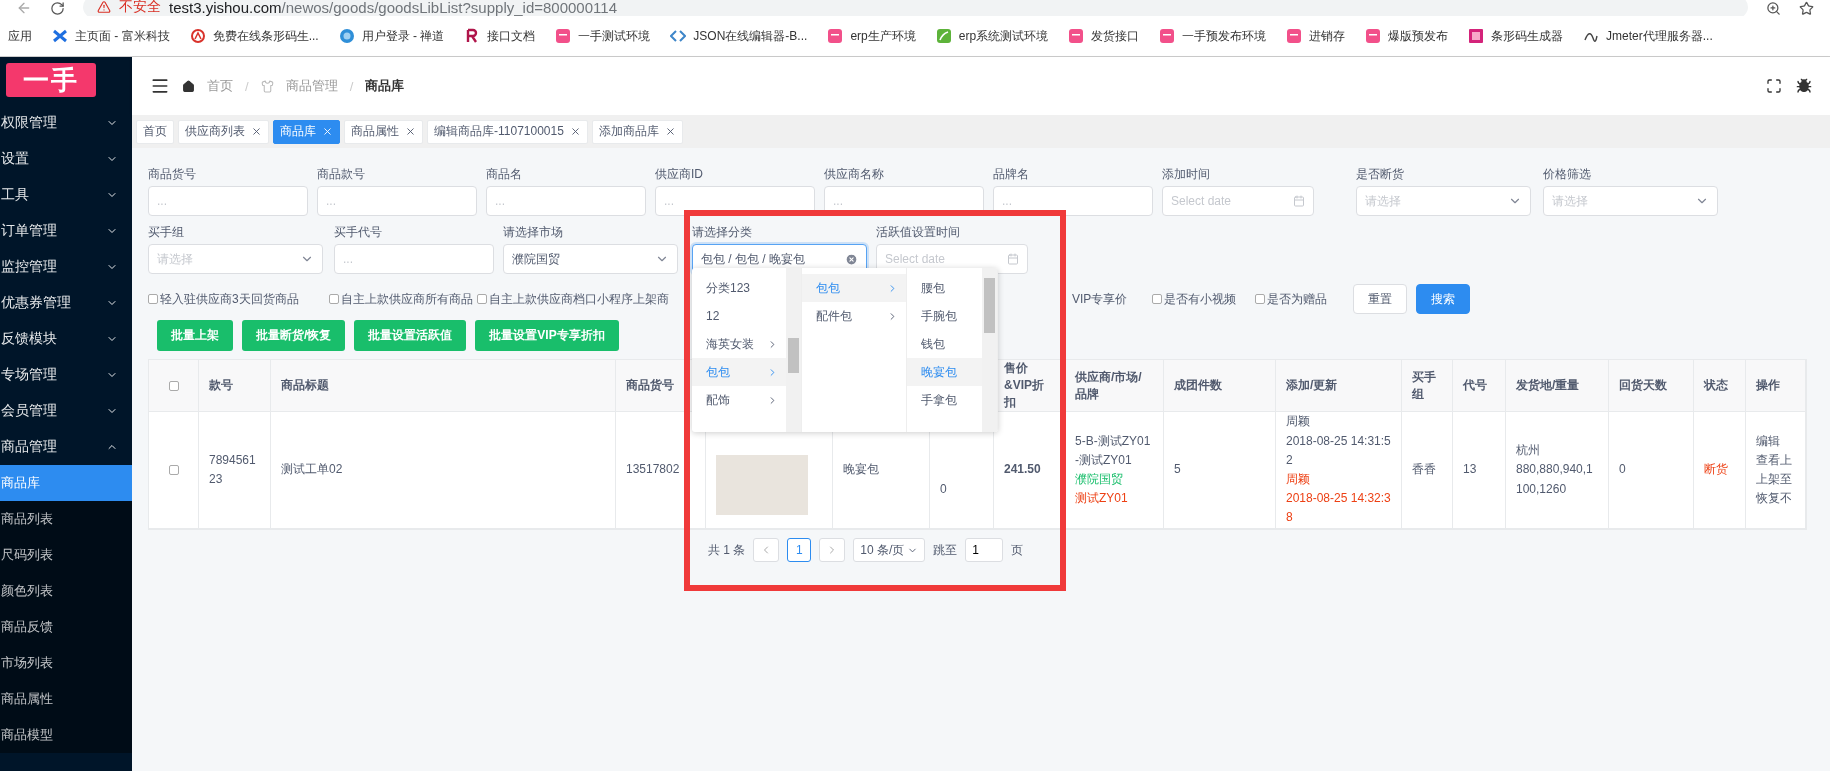 Image resolution: width=1830 pixels, height=771 pixels. I want to click on field-label: 供应商ID, so click(679, 174).